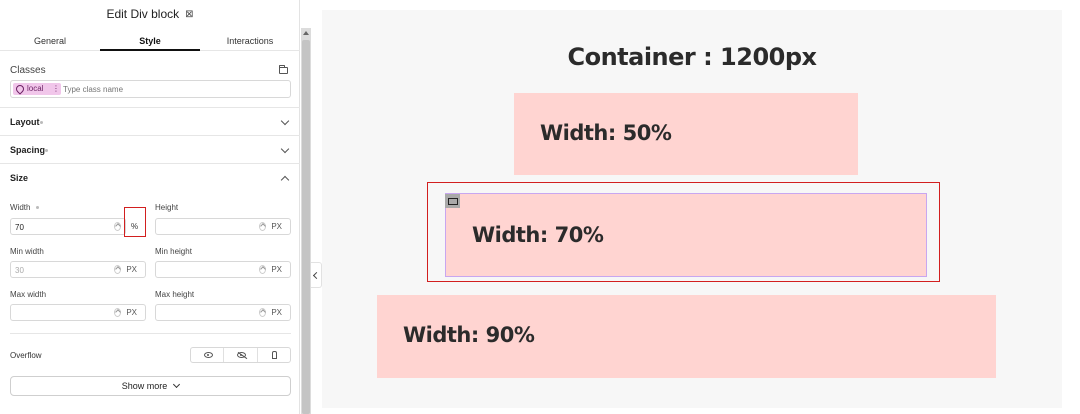 The image size is (1080, 414). I want to click on more-vertical-icon: ⋮, so click(56, 89).